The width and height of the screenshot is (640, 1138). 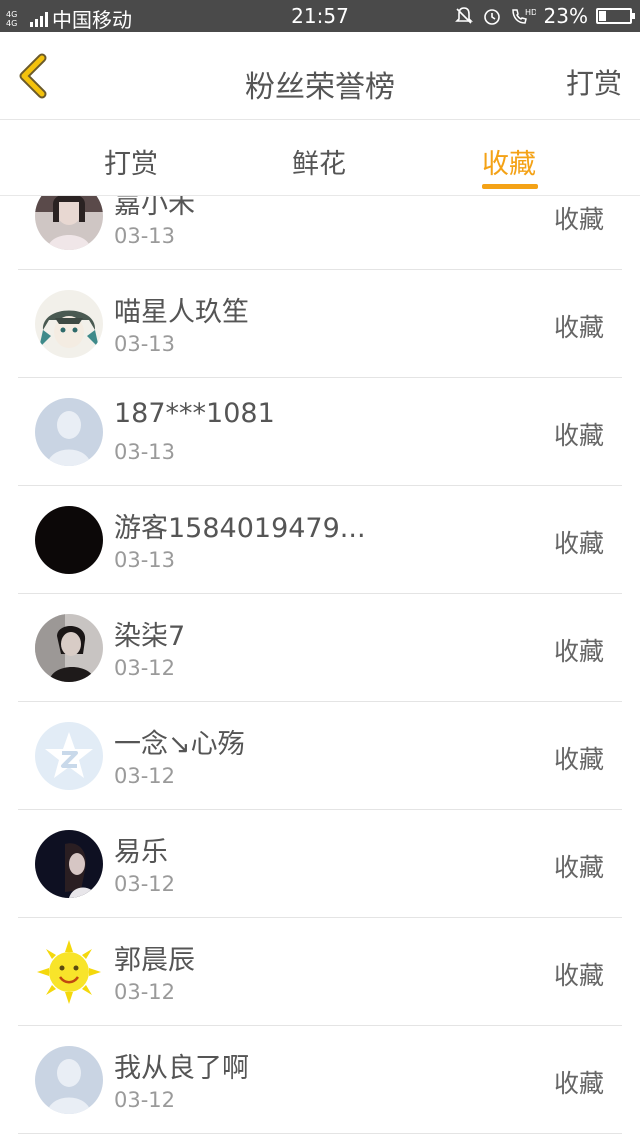 I want to click on list-item: 喵星人玖笙 03-13 收藏, so click(x=320, y=324).